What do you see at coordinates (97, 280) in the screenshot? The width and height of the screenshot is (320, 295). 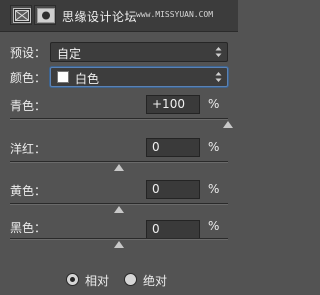 I see `relative-label: 相对` at bounding box center [97, 280].